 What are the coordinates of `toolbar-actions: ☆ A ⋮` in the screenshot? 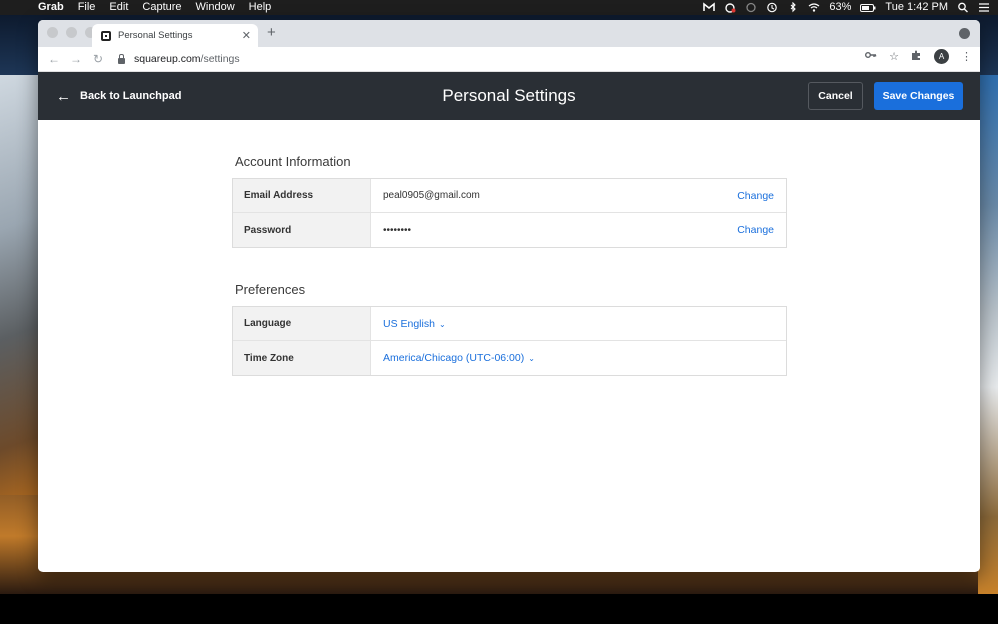 It's located at (918, 56).